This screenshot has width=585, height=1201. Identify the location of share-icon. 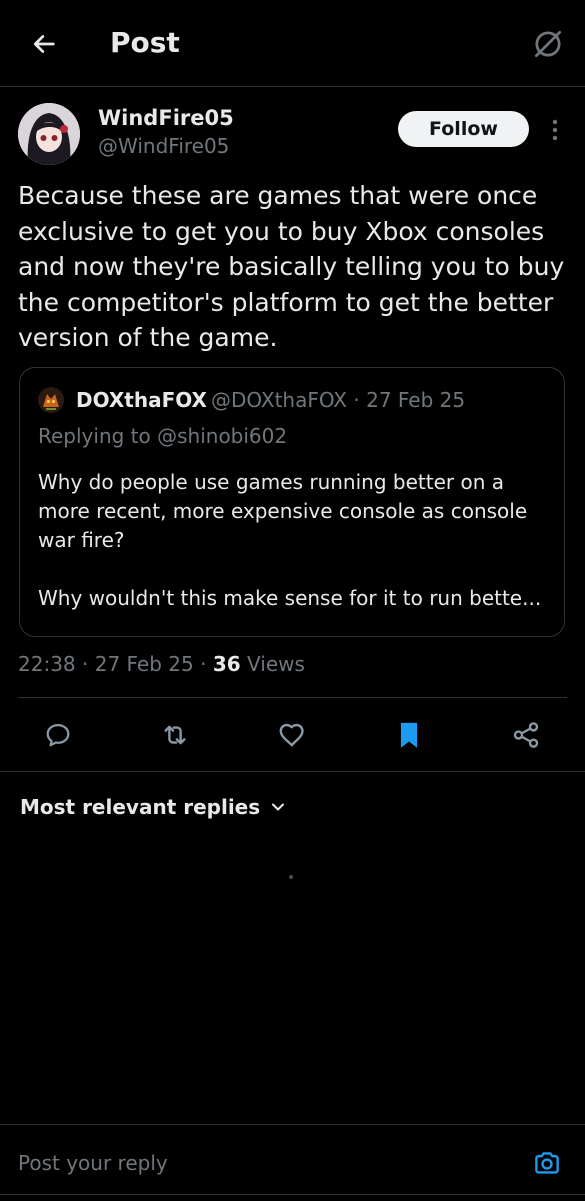
(526, 735).